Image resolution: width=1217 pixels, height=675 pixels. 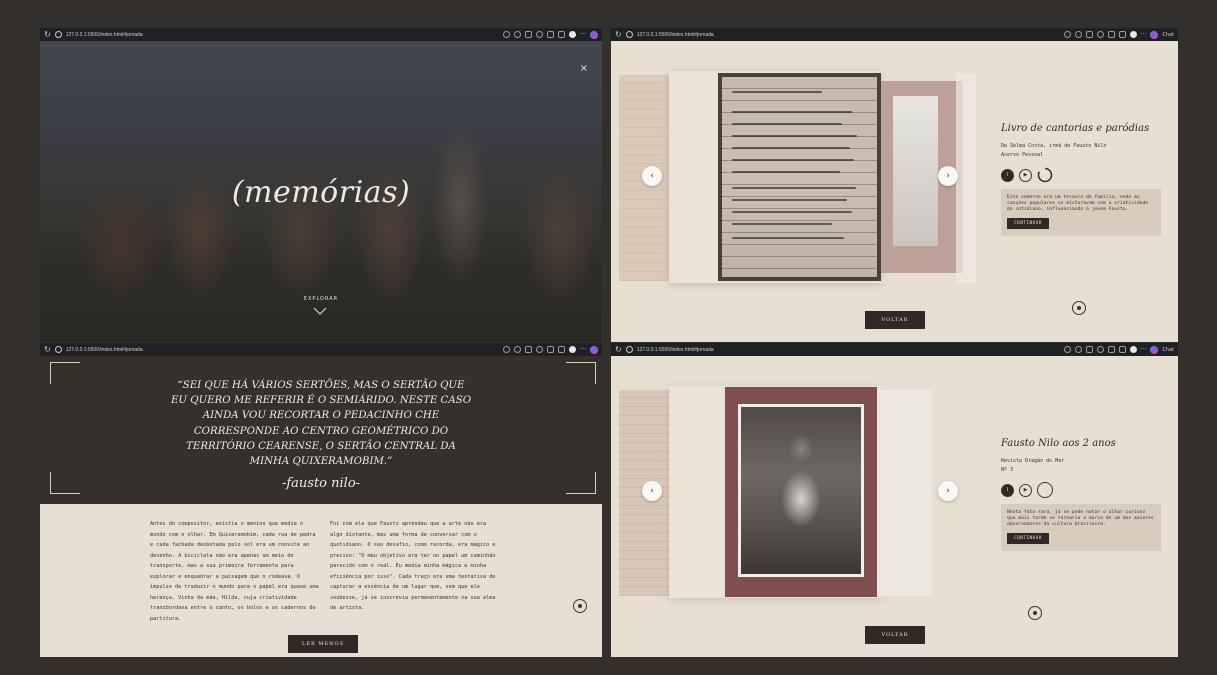 I want to click on child-photo-image, so click(x=801, y=490).